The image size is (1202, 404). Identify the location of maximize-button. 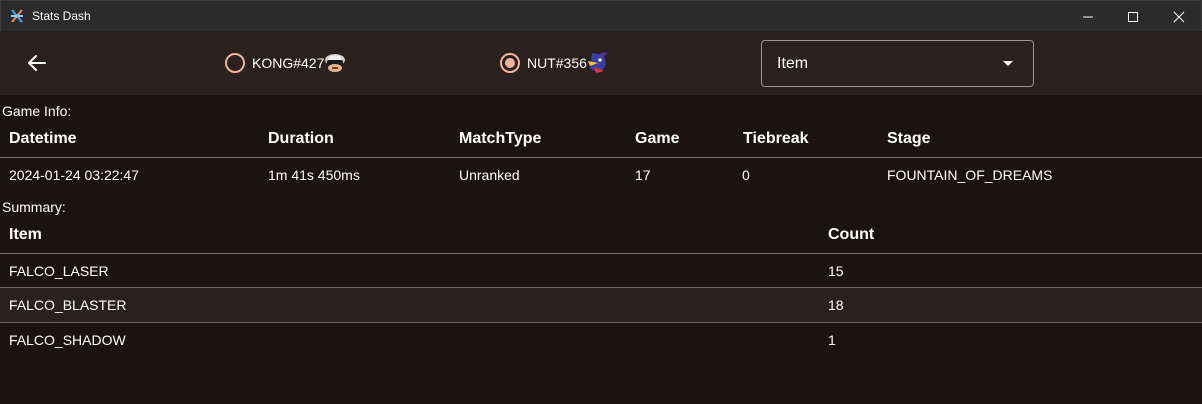
(1133, 16).